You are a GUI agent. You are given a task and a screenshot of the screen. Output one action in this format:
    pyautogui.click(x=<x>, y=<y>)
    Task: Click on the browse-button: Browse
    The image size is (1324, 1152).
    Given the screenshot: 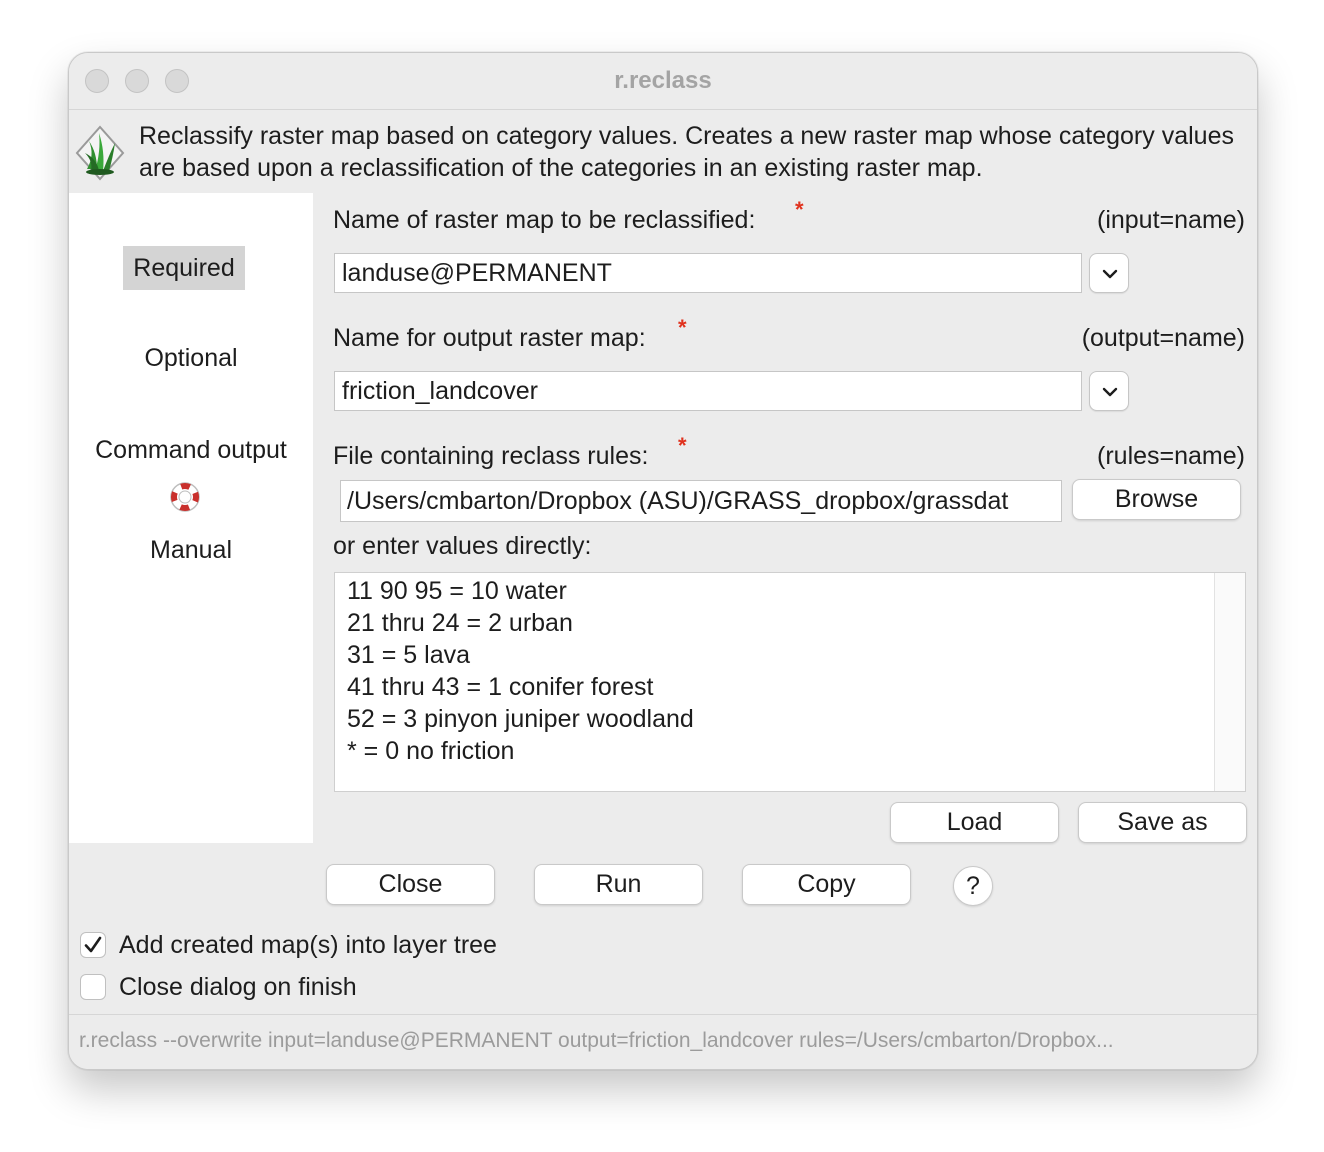 What is the action you would take?
    pyautogui.click(x=1156, y=499)
    